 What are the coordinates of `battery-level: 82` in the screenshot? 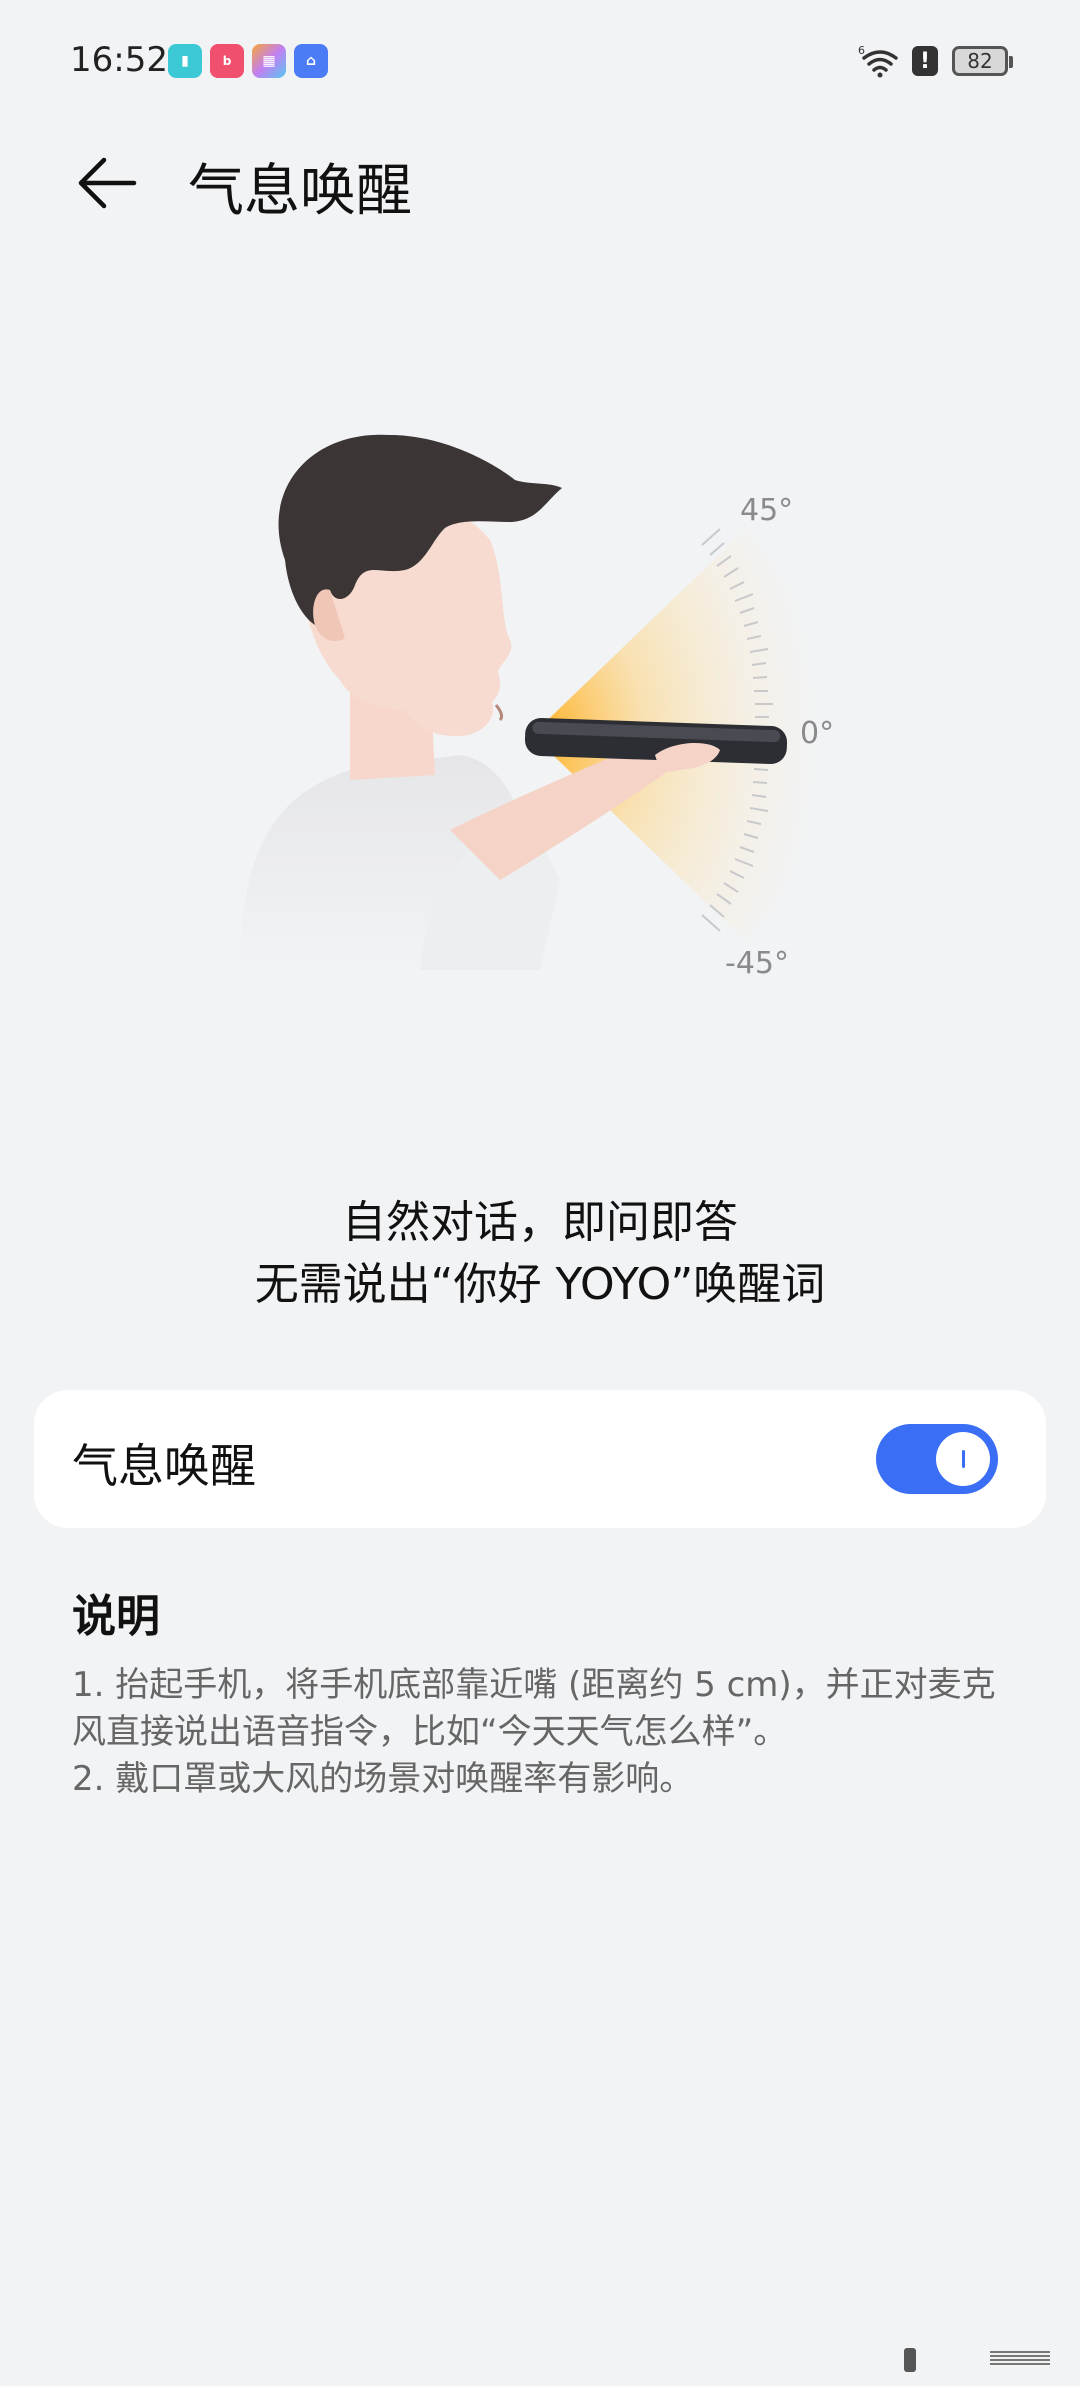 It's located at (980, 61).